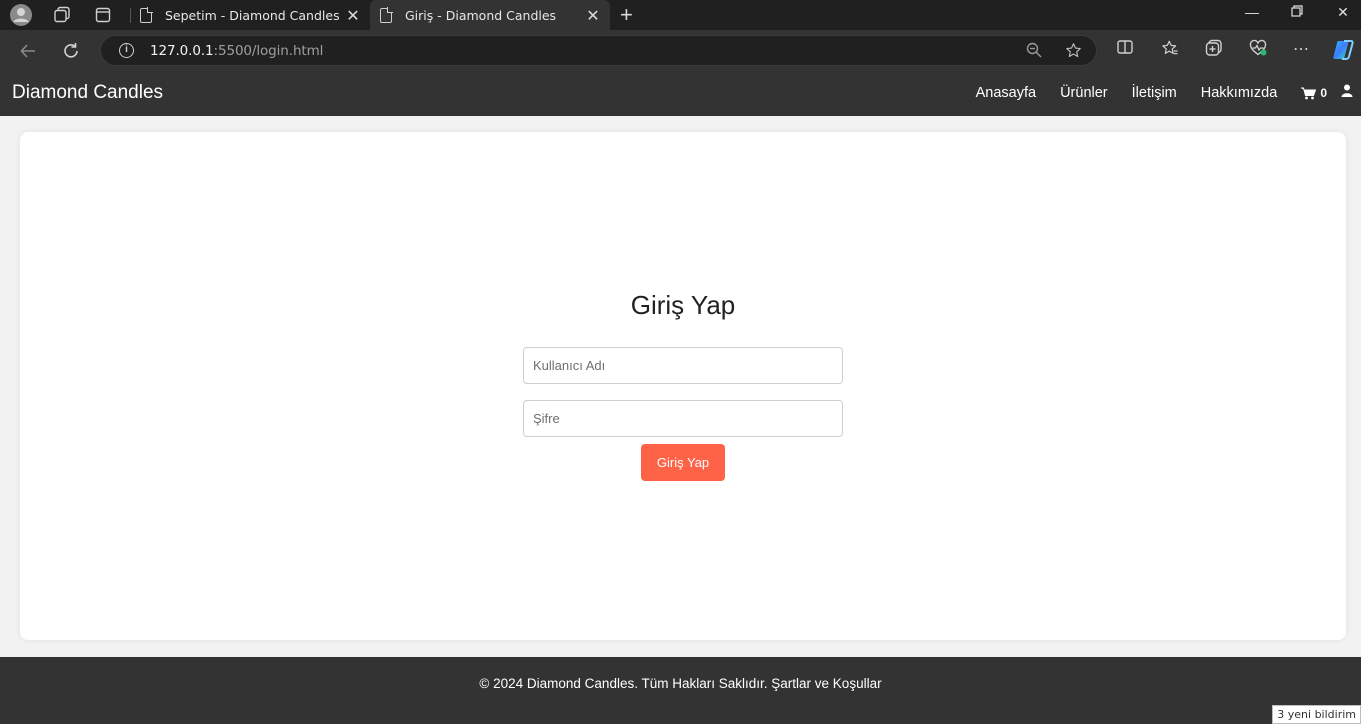  What do you see at coordinates (1170, 50) in the screenshot?
I see `favorites-icon` at bounding box center [1170, 50].